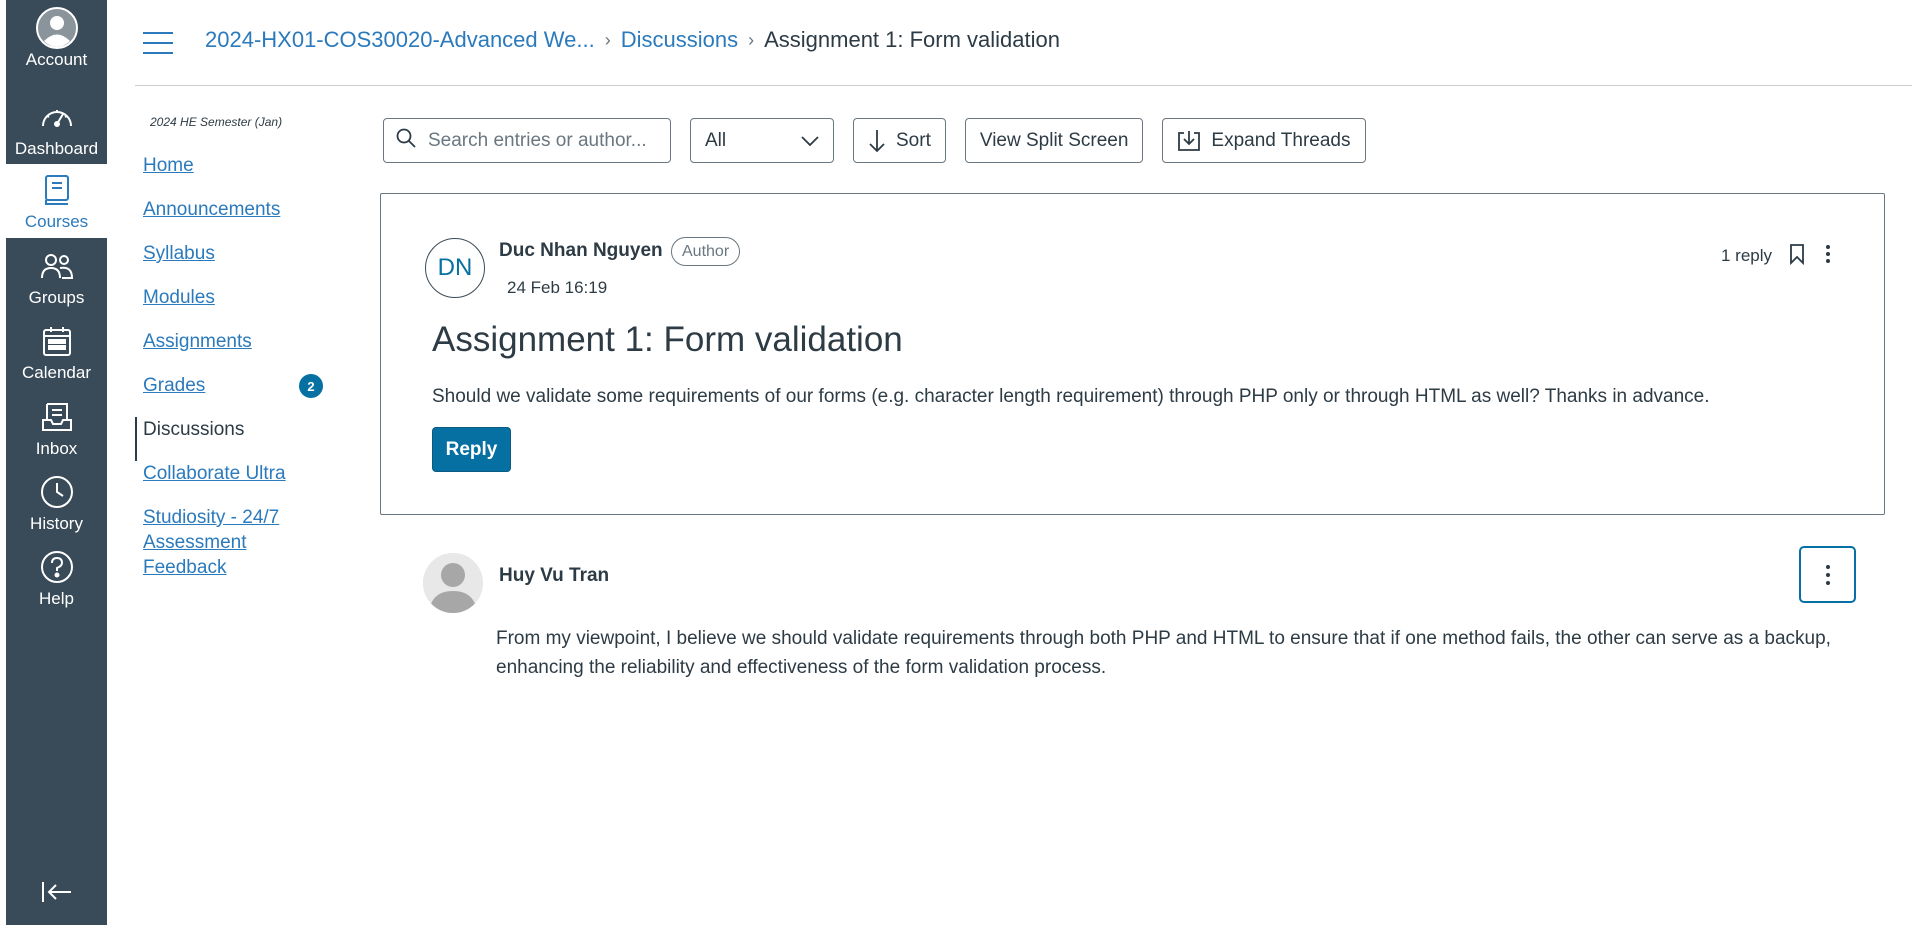 The image size is (1918, 925). I want to click on course-nav-home-link: Home, so click(168, 165).